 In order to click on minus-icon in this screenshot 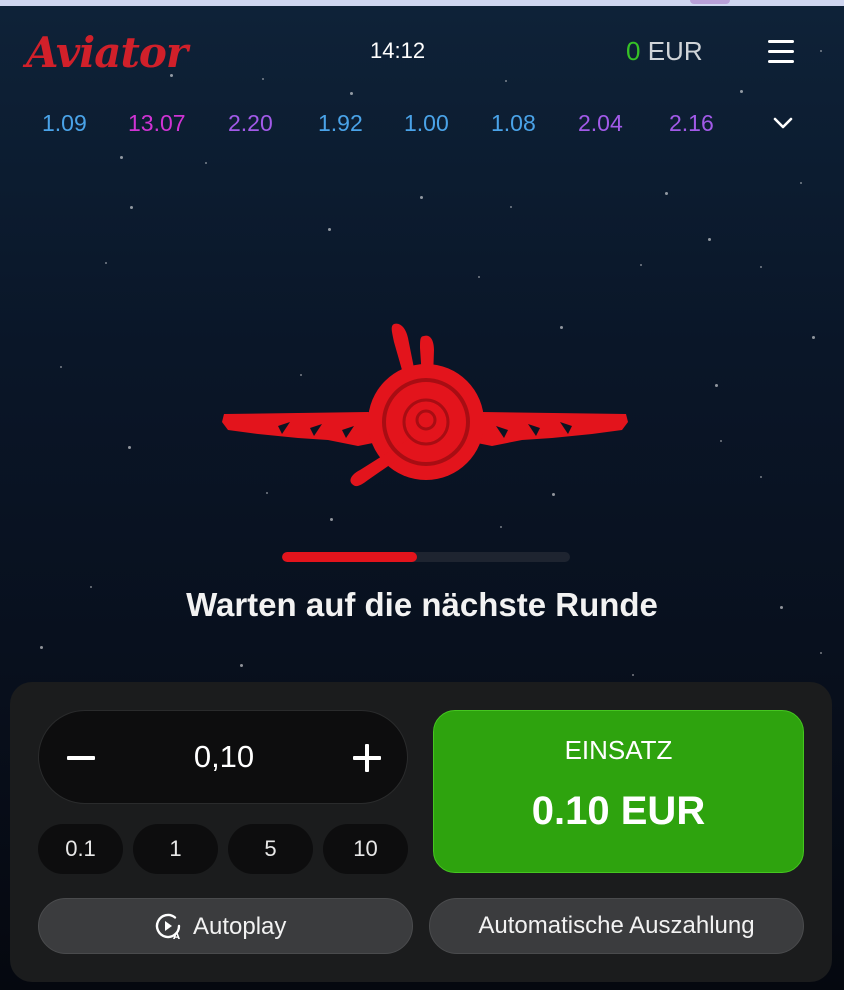, I will do `click(81, 758)`.